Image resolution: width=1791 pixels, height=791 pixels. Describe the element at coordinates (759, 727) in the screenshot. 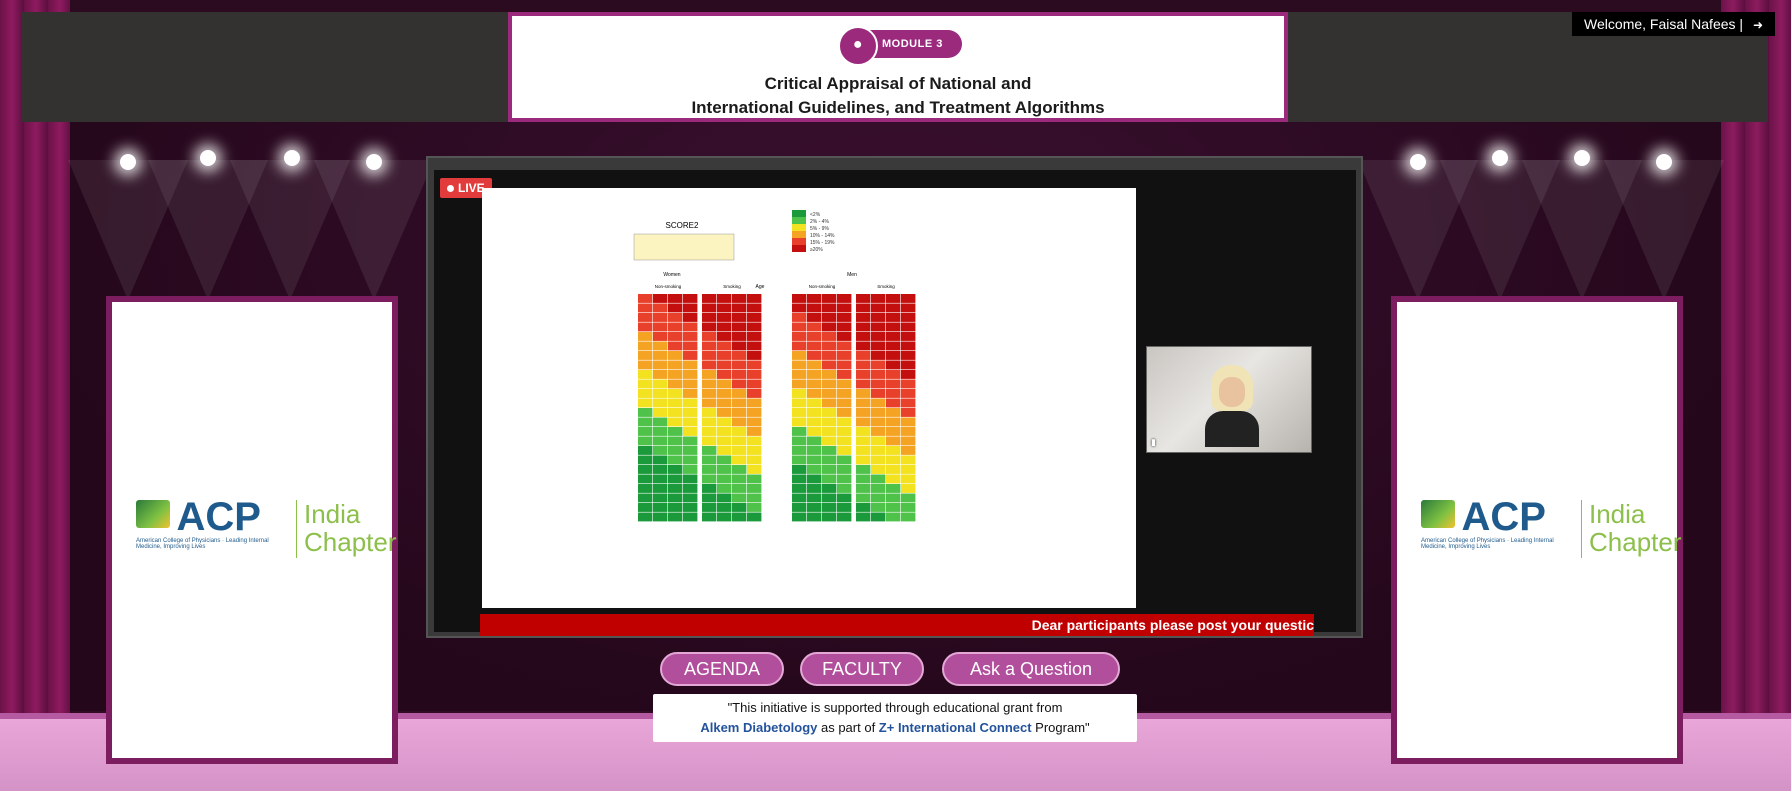

I see `grant-sponsor: Alkem Diabetology` at that location.